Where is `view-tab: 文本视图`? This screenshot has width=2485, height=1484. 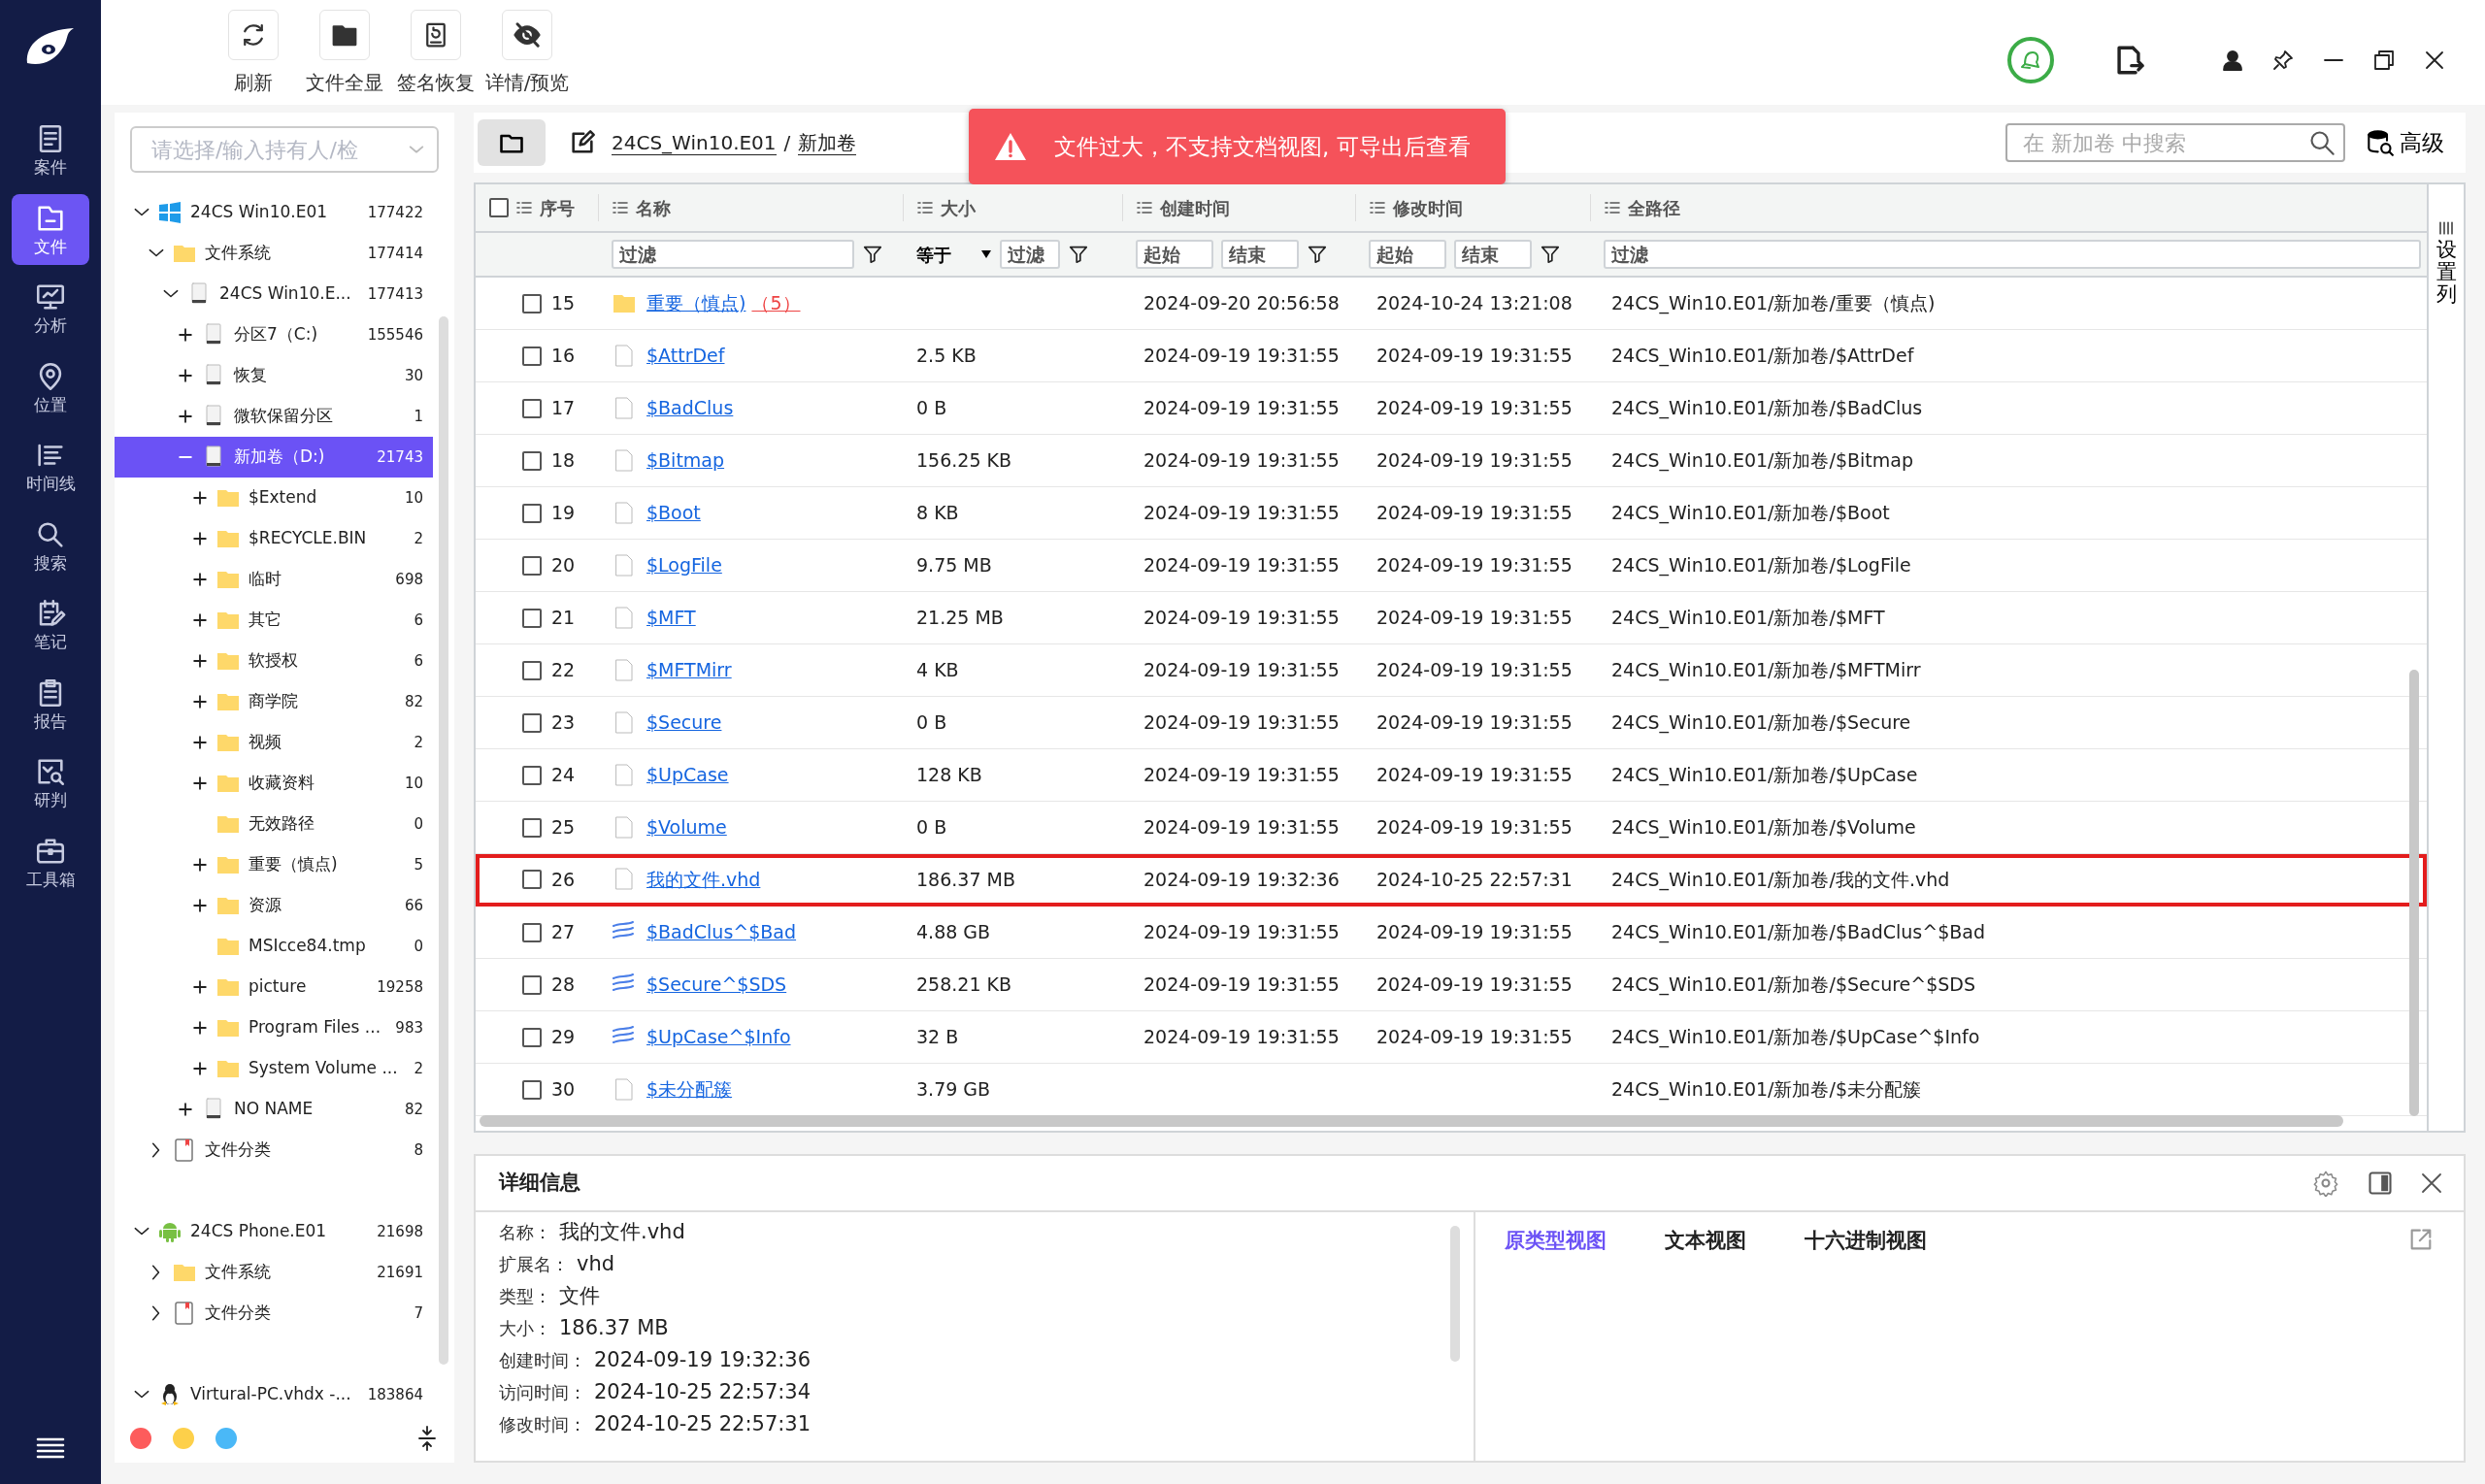
view-tab: 文本视图 is located at coordinates (1705, 1241).